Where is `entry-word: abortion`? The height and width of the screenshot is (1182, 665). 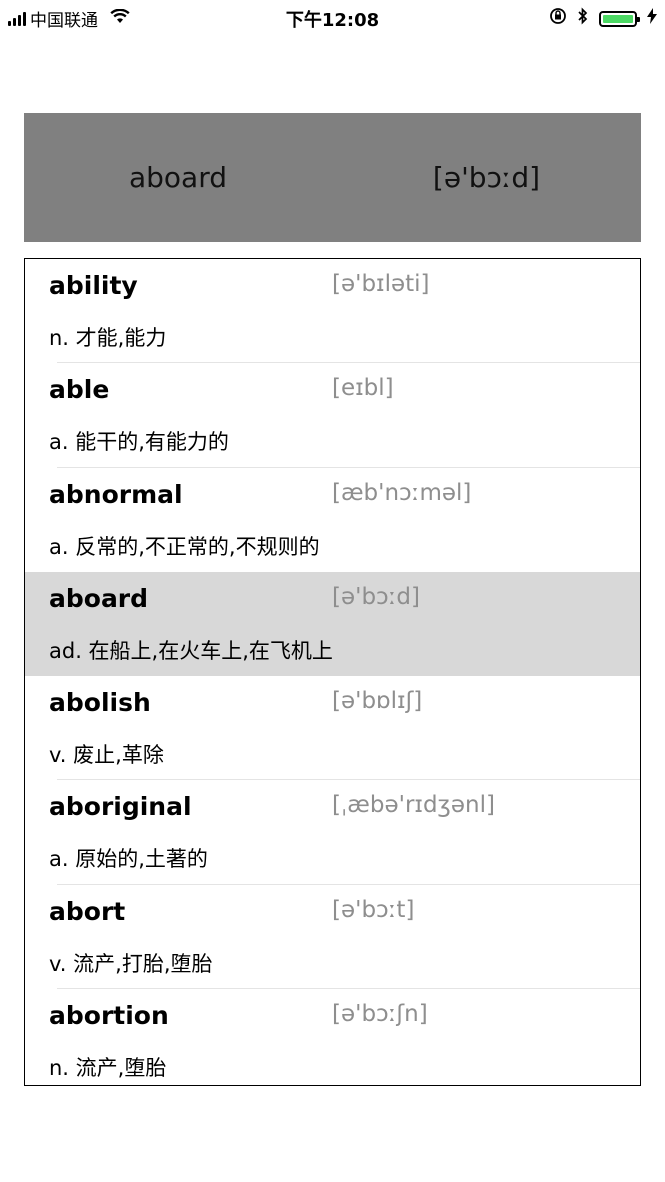 entry-word: abortion is located at coordinates (109, 1016).